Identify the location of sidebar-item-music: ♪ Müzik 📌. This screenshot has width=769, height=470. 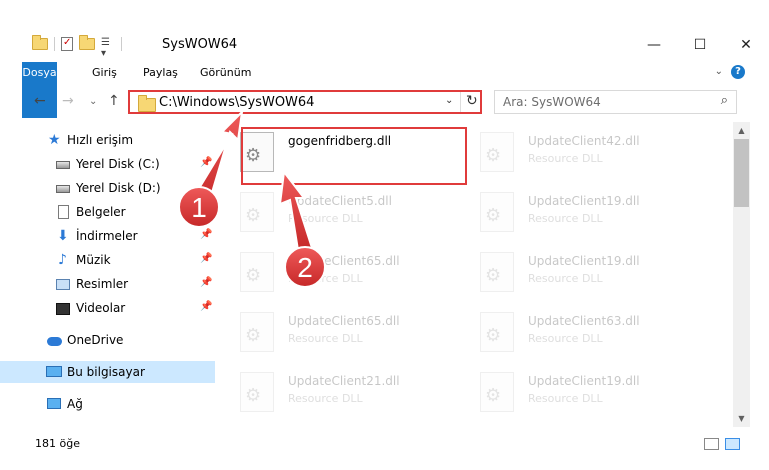
(107, 260).